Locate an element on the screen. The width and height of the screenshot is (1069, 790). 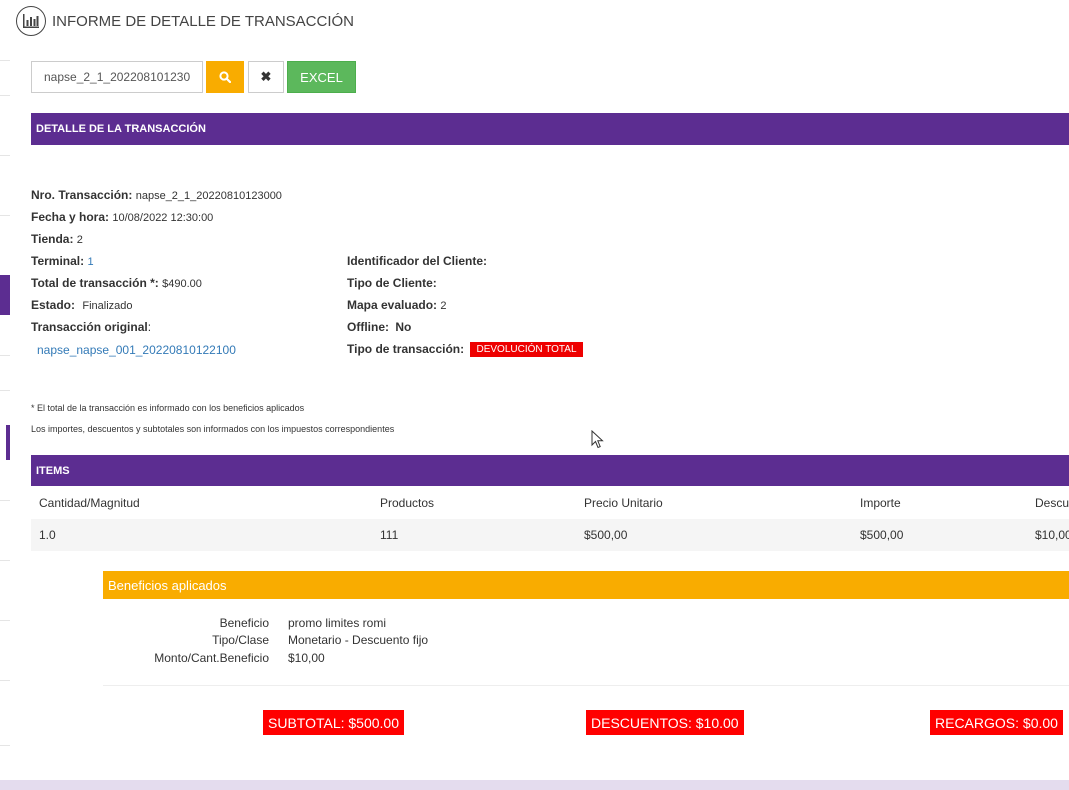
transaction-total-value: $490.00 is located at coordinates (182, 284).